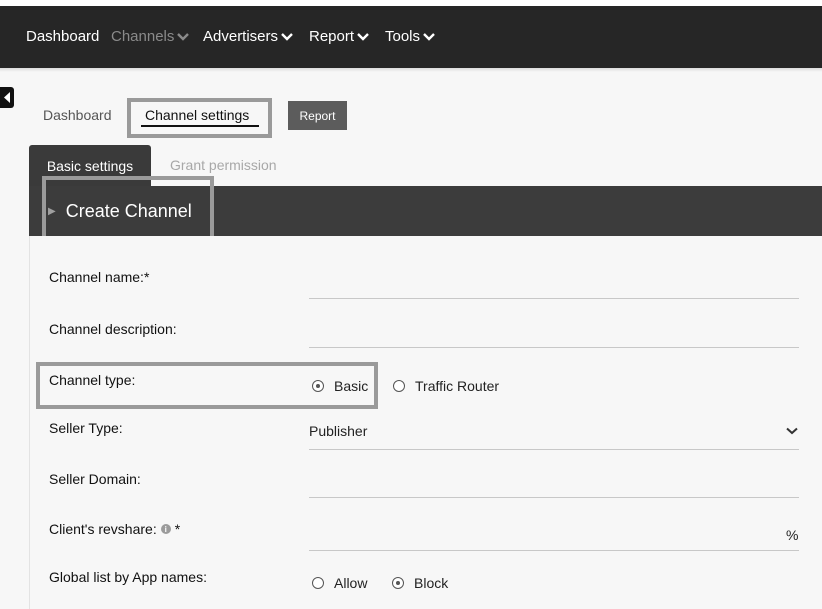 The height and width of the screenshot is (609, 822). Describe the element at coordinates (544, 285) in the screenshot. I see `channel-name-input` at that location.